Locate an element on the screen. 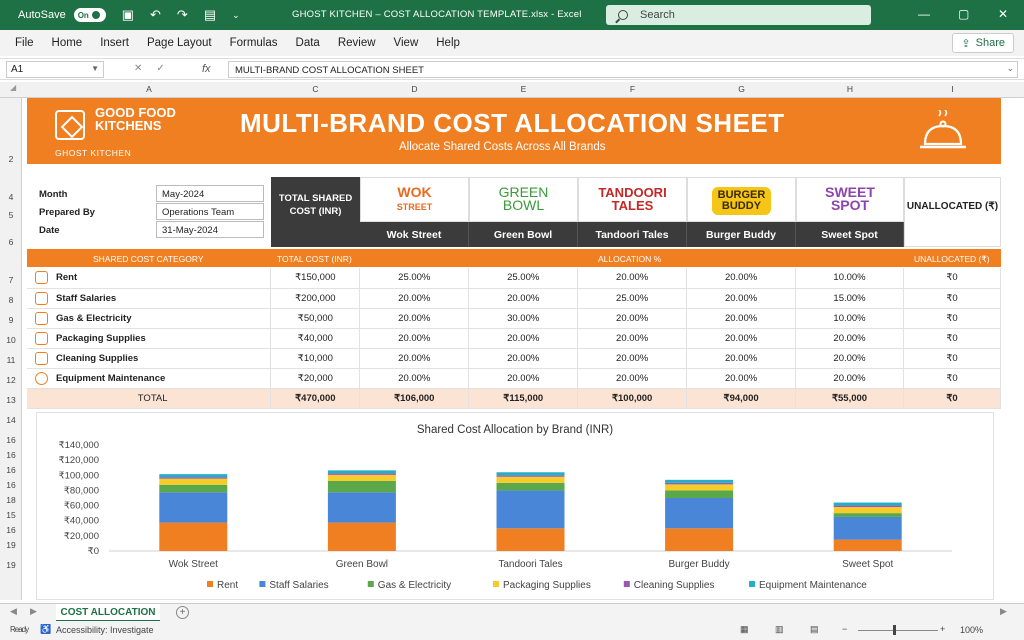  brand-total-cell: ₹106,000 is located at coordinates (414, 398).